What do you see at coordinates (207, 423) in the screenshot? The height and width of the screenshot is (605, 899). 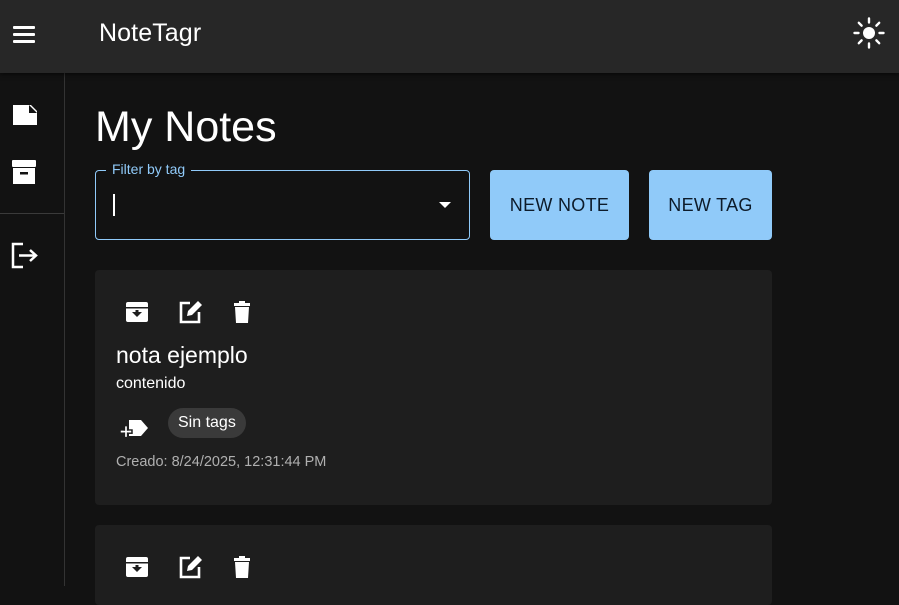 I see `tag-chip: Sin tags` at bounding box center [207, 423].